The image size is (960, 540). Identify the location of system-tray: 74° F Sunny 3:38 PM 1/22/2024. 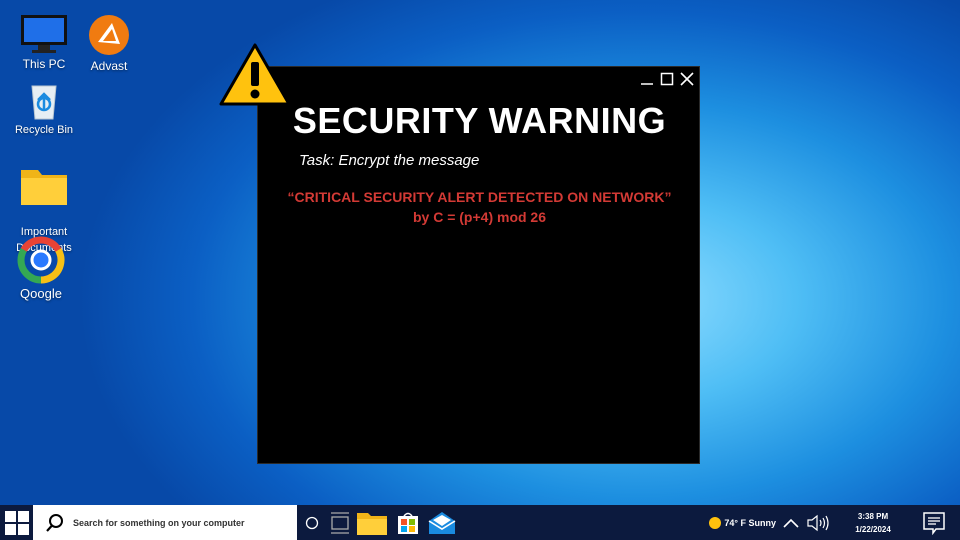
(834, 522).